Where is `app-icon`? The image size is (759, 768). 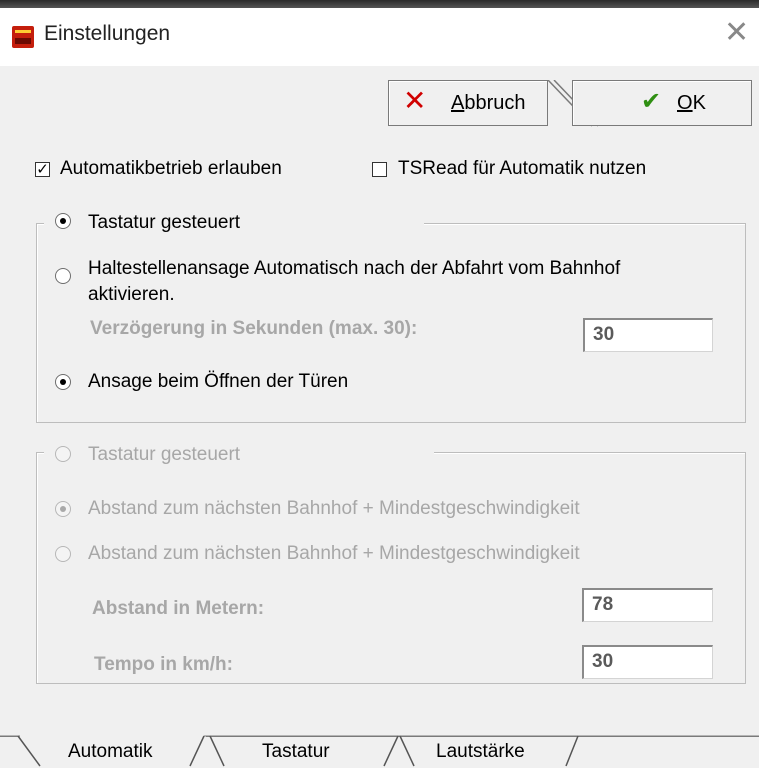
app-icon is located at coordinates (23, 37).